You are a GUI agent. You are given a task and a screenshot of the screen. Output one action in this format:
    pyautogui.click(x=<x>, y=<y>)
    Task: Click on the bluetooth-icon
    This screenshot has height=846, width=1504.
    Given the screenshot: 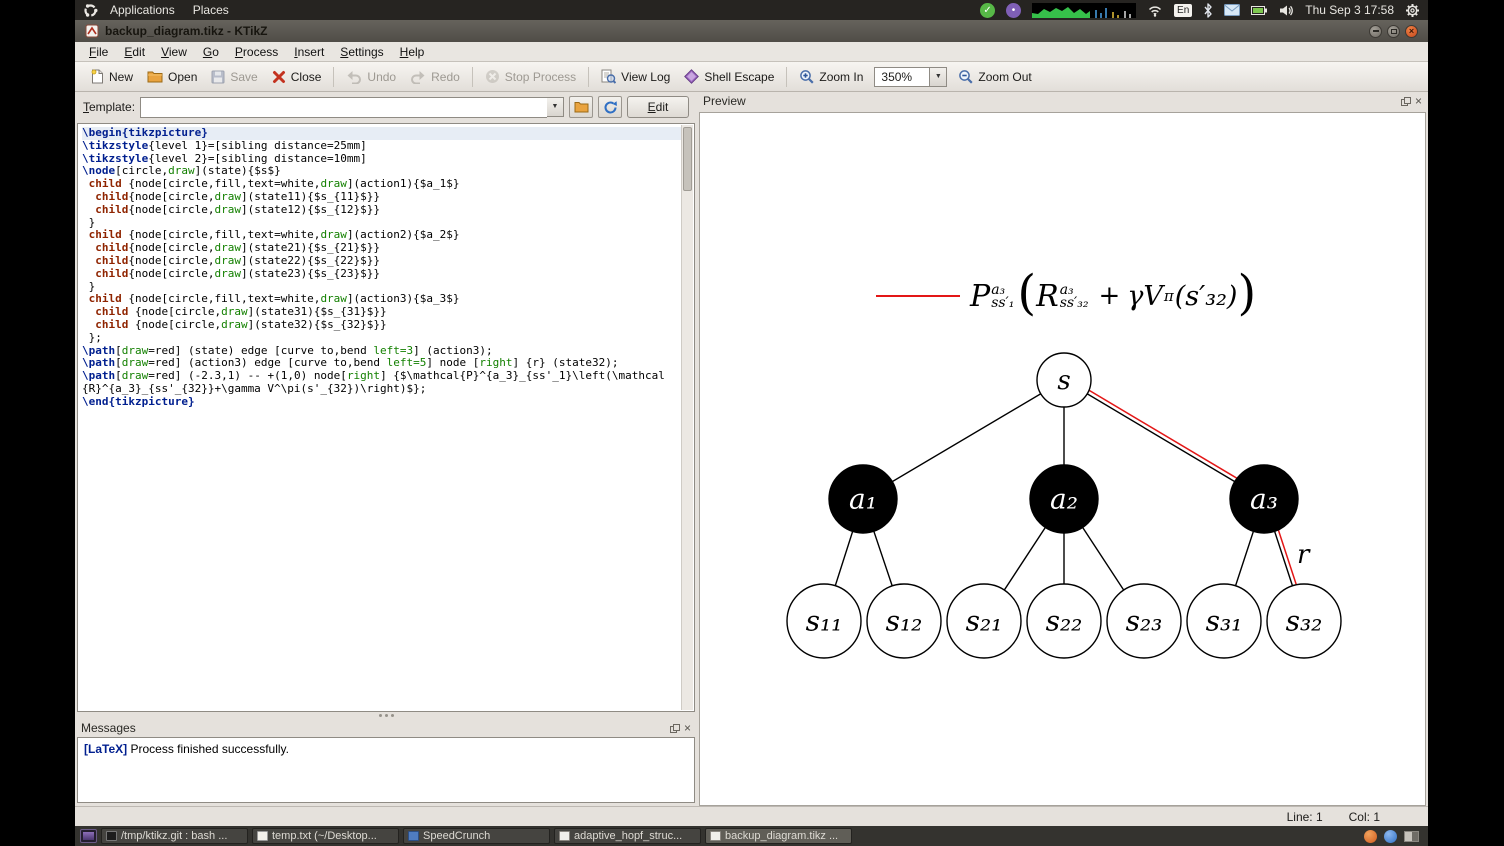 What is the action you would take?
    pyautogui.click(x=1208, y=10)
    